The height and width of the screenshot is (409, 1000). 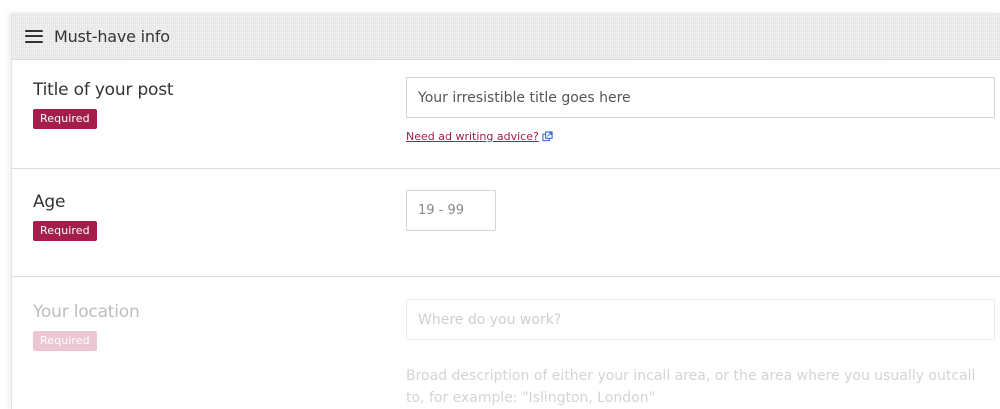 I want to click on age-label-group: Age Required, so click(x=65, y=216).